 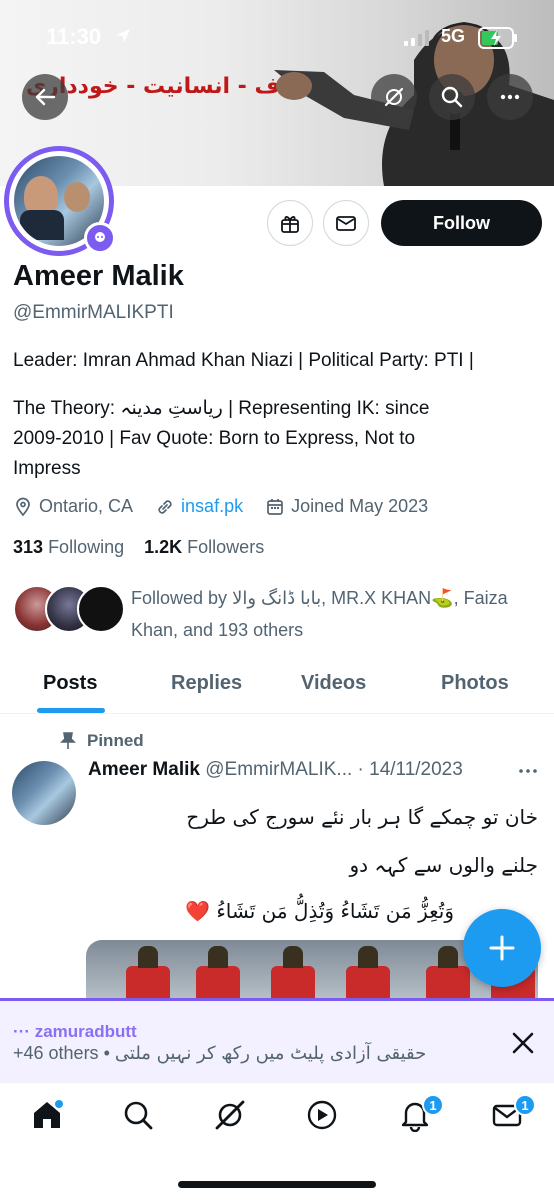 What do you see at coordinates (270, 1053) in the screenshot?
I see `space-title: حقیقی آزادی پلیٹ میں رکھ کر نہیں ملتی` at bounding box center [270, 1053].